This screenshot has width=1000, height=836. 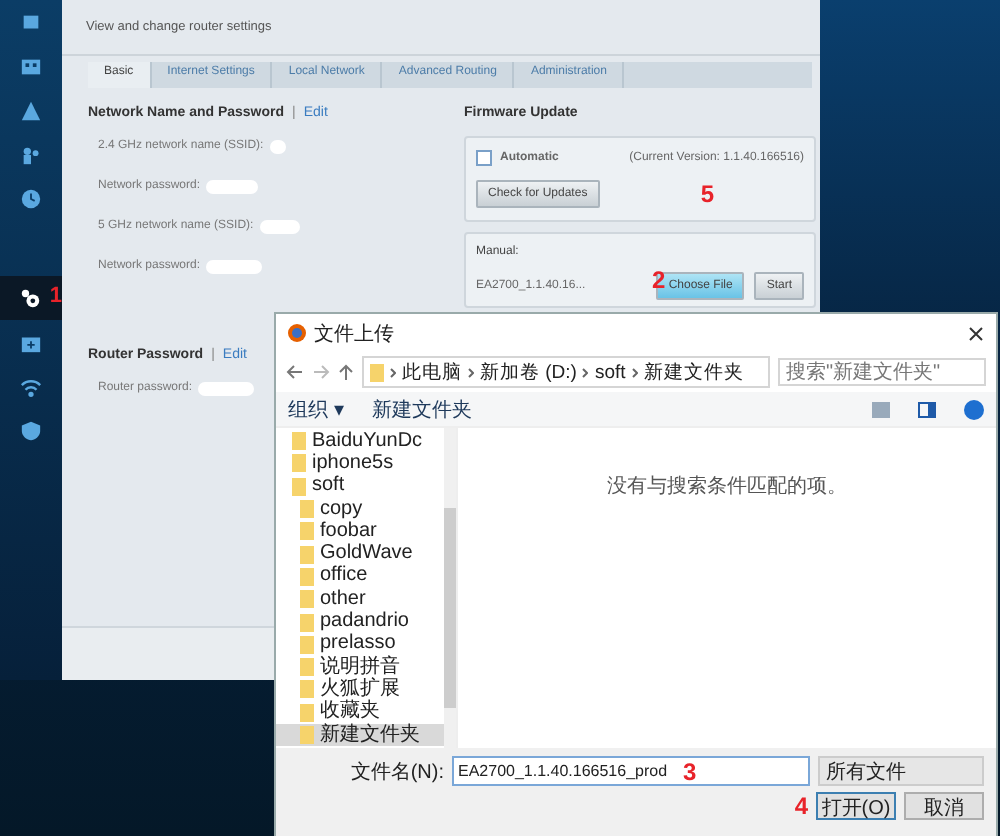 What do you see at coordinates (360, 486) in the screenshot?
I see `folder-item: soft` at bounding box center [360, 486].